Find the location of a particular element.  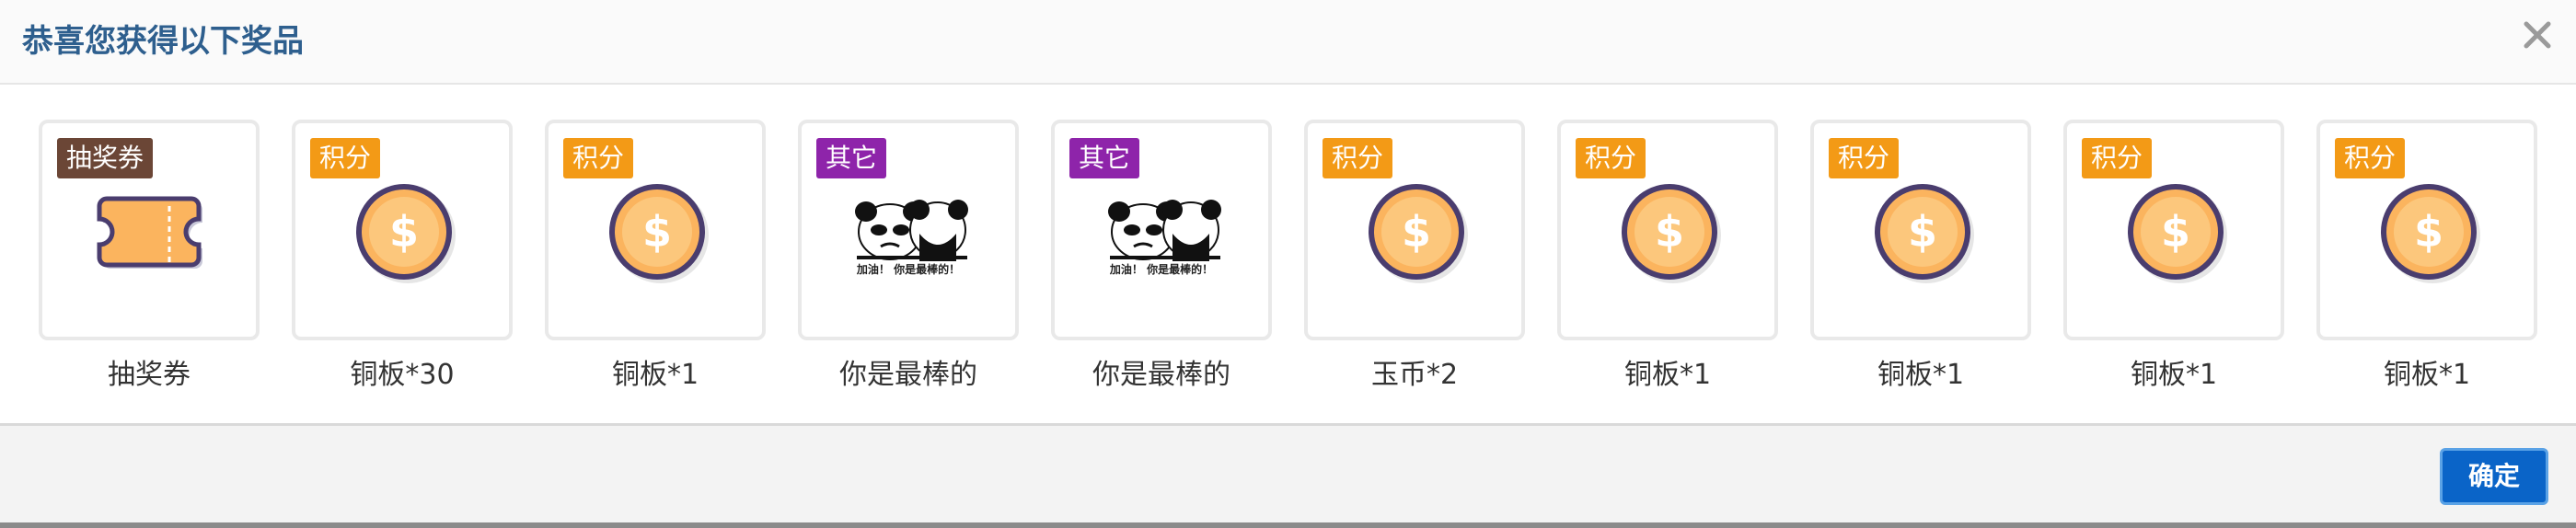

prize-item: $ 积分铜板*30 is located at coordinates (402, 257).